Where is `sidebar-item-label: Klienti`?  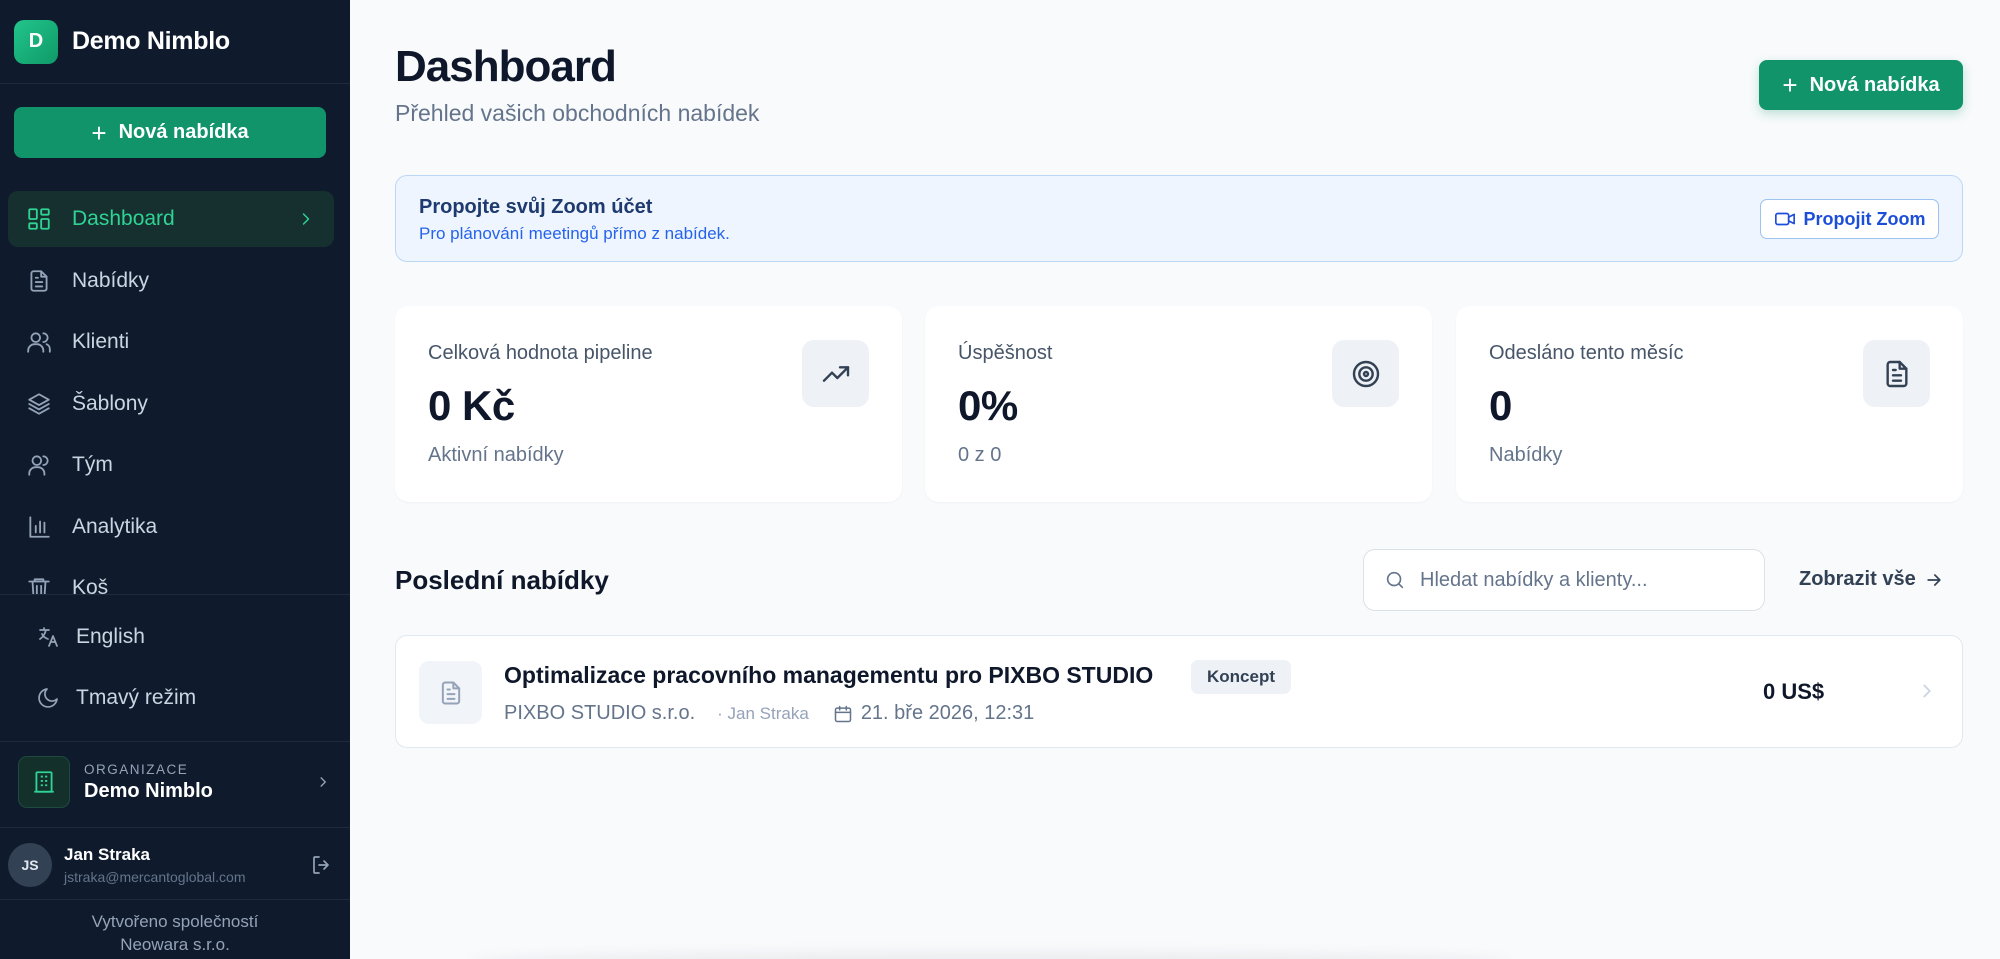
sidebar-item-label: Klienti is located at coordinates (101, 341).